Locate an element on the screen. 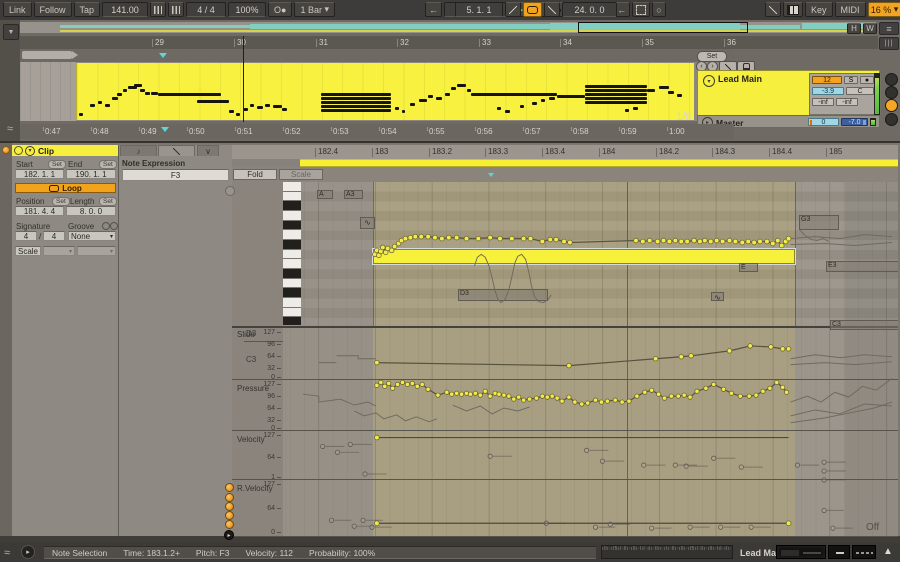 The image size is (900, 562). track-record-indicator is located at coordinates (891, 105).